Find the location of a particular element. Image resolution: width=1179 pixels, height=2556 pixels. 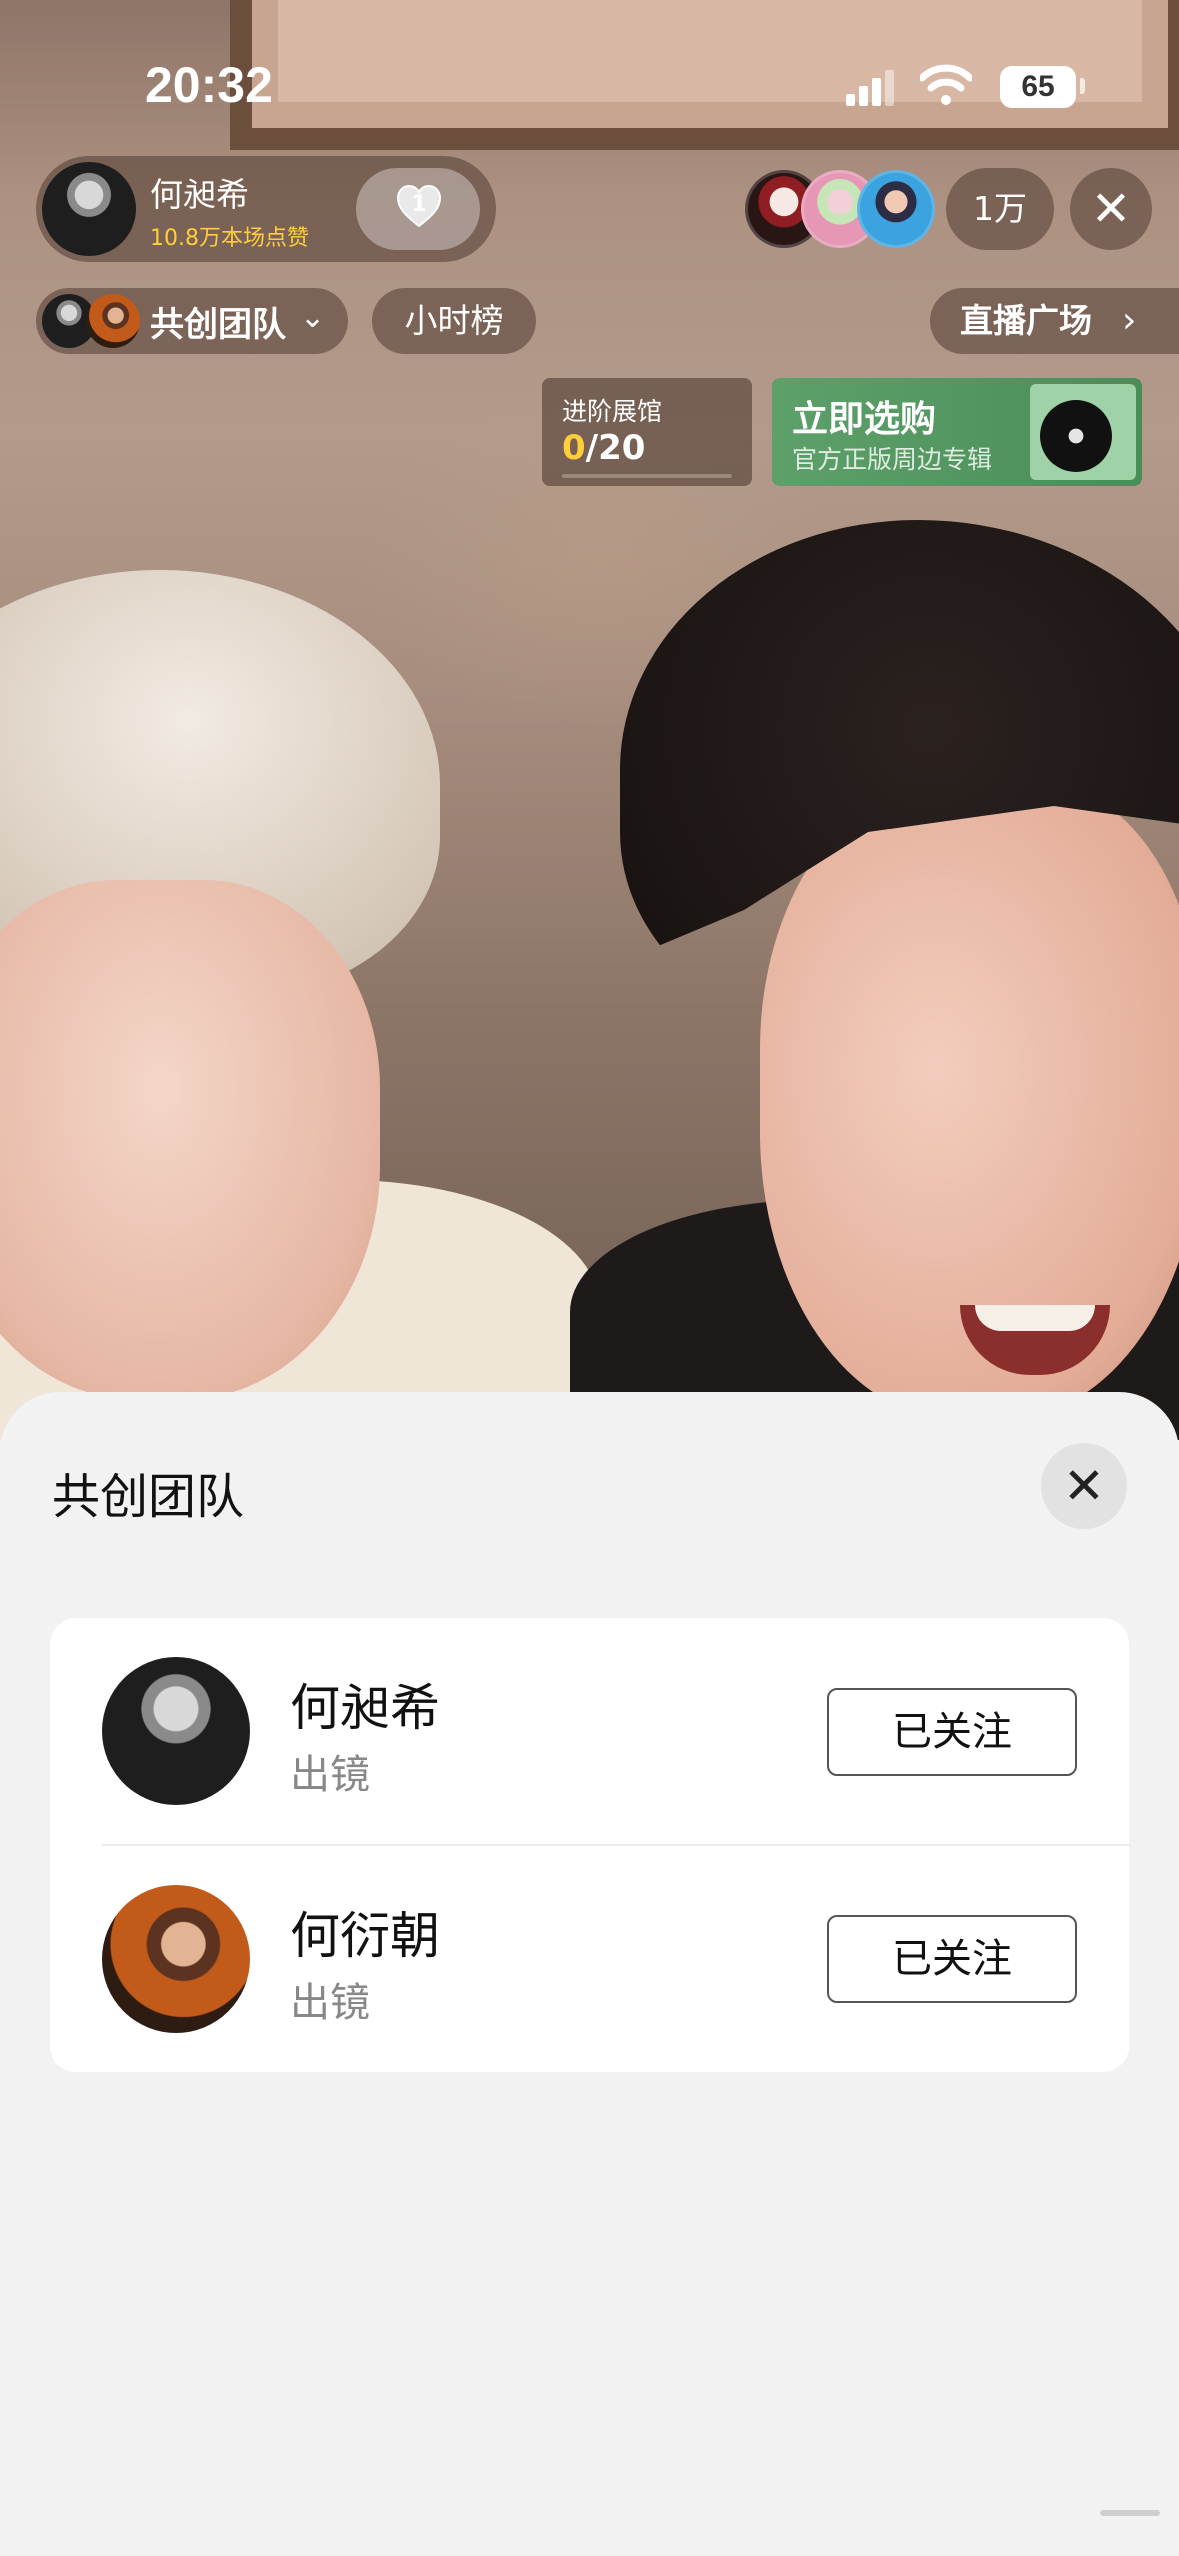

chevron-right-icon: › is located at coordinates (1129, 321).